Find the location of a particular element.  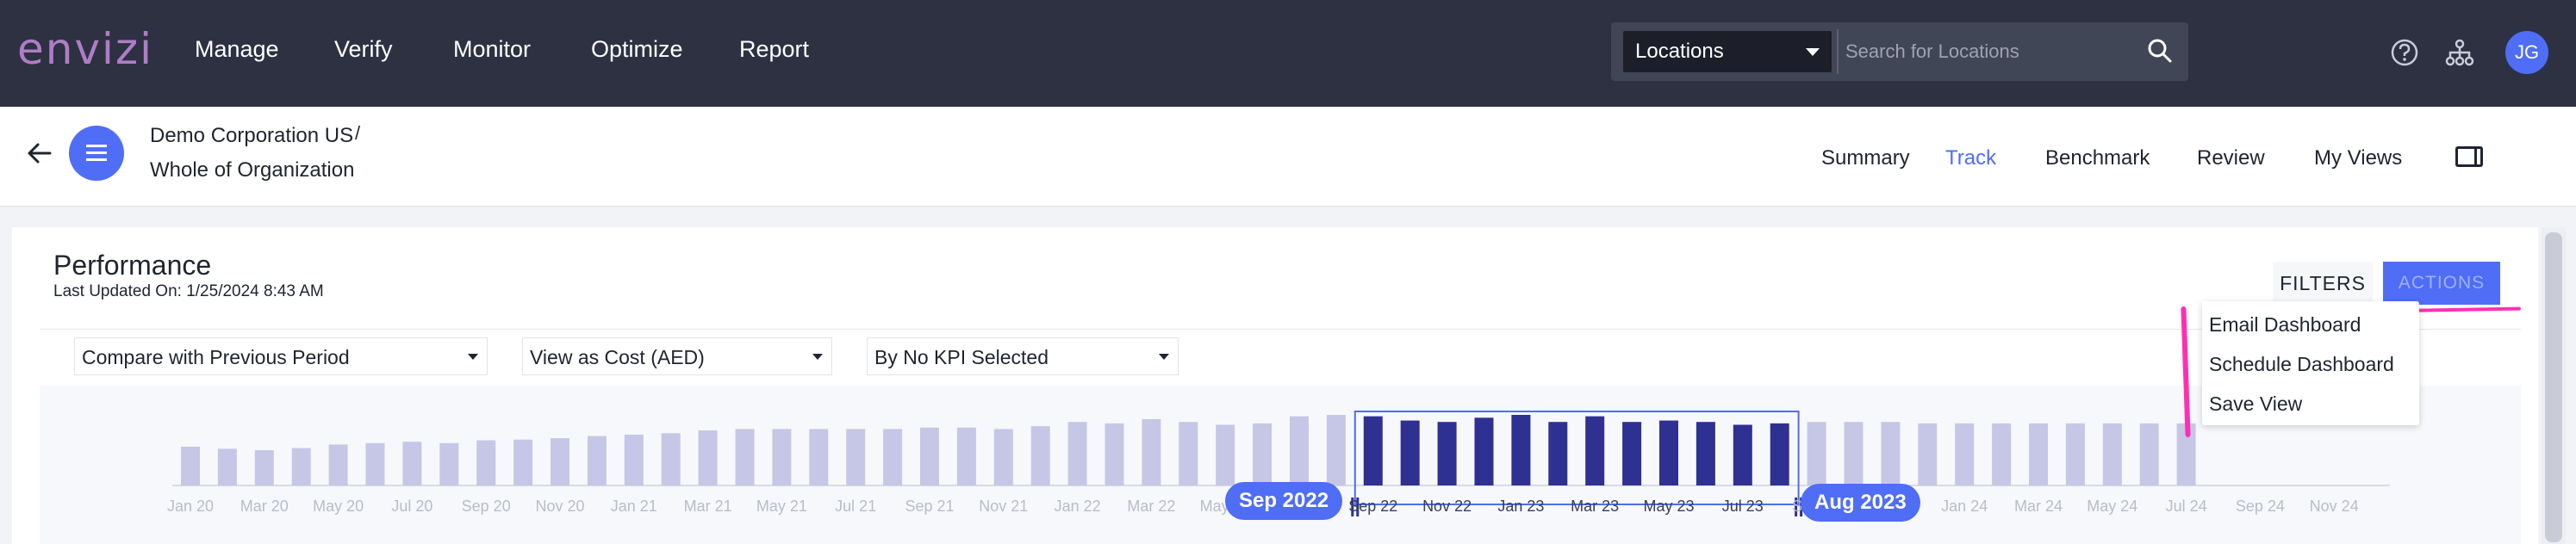

breadcrumb-org: Demo Corporation US is located at coordinates (252, 136).